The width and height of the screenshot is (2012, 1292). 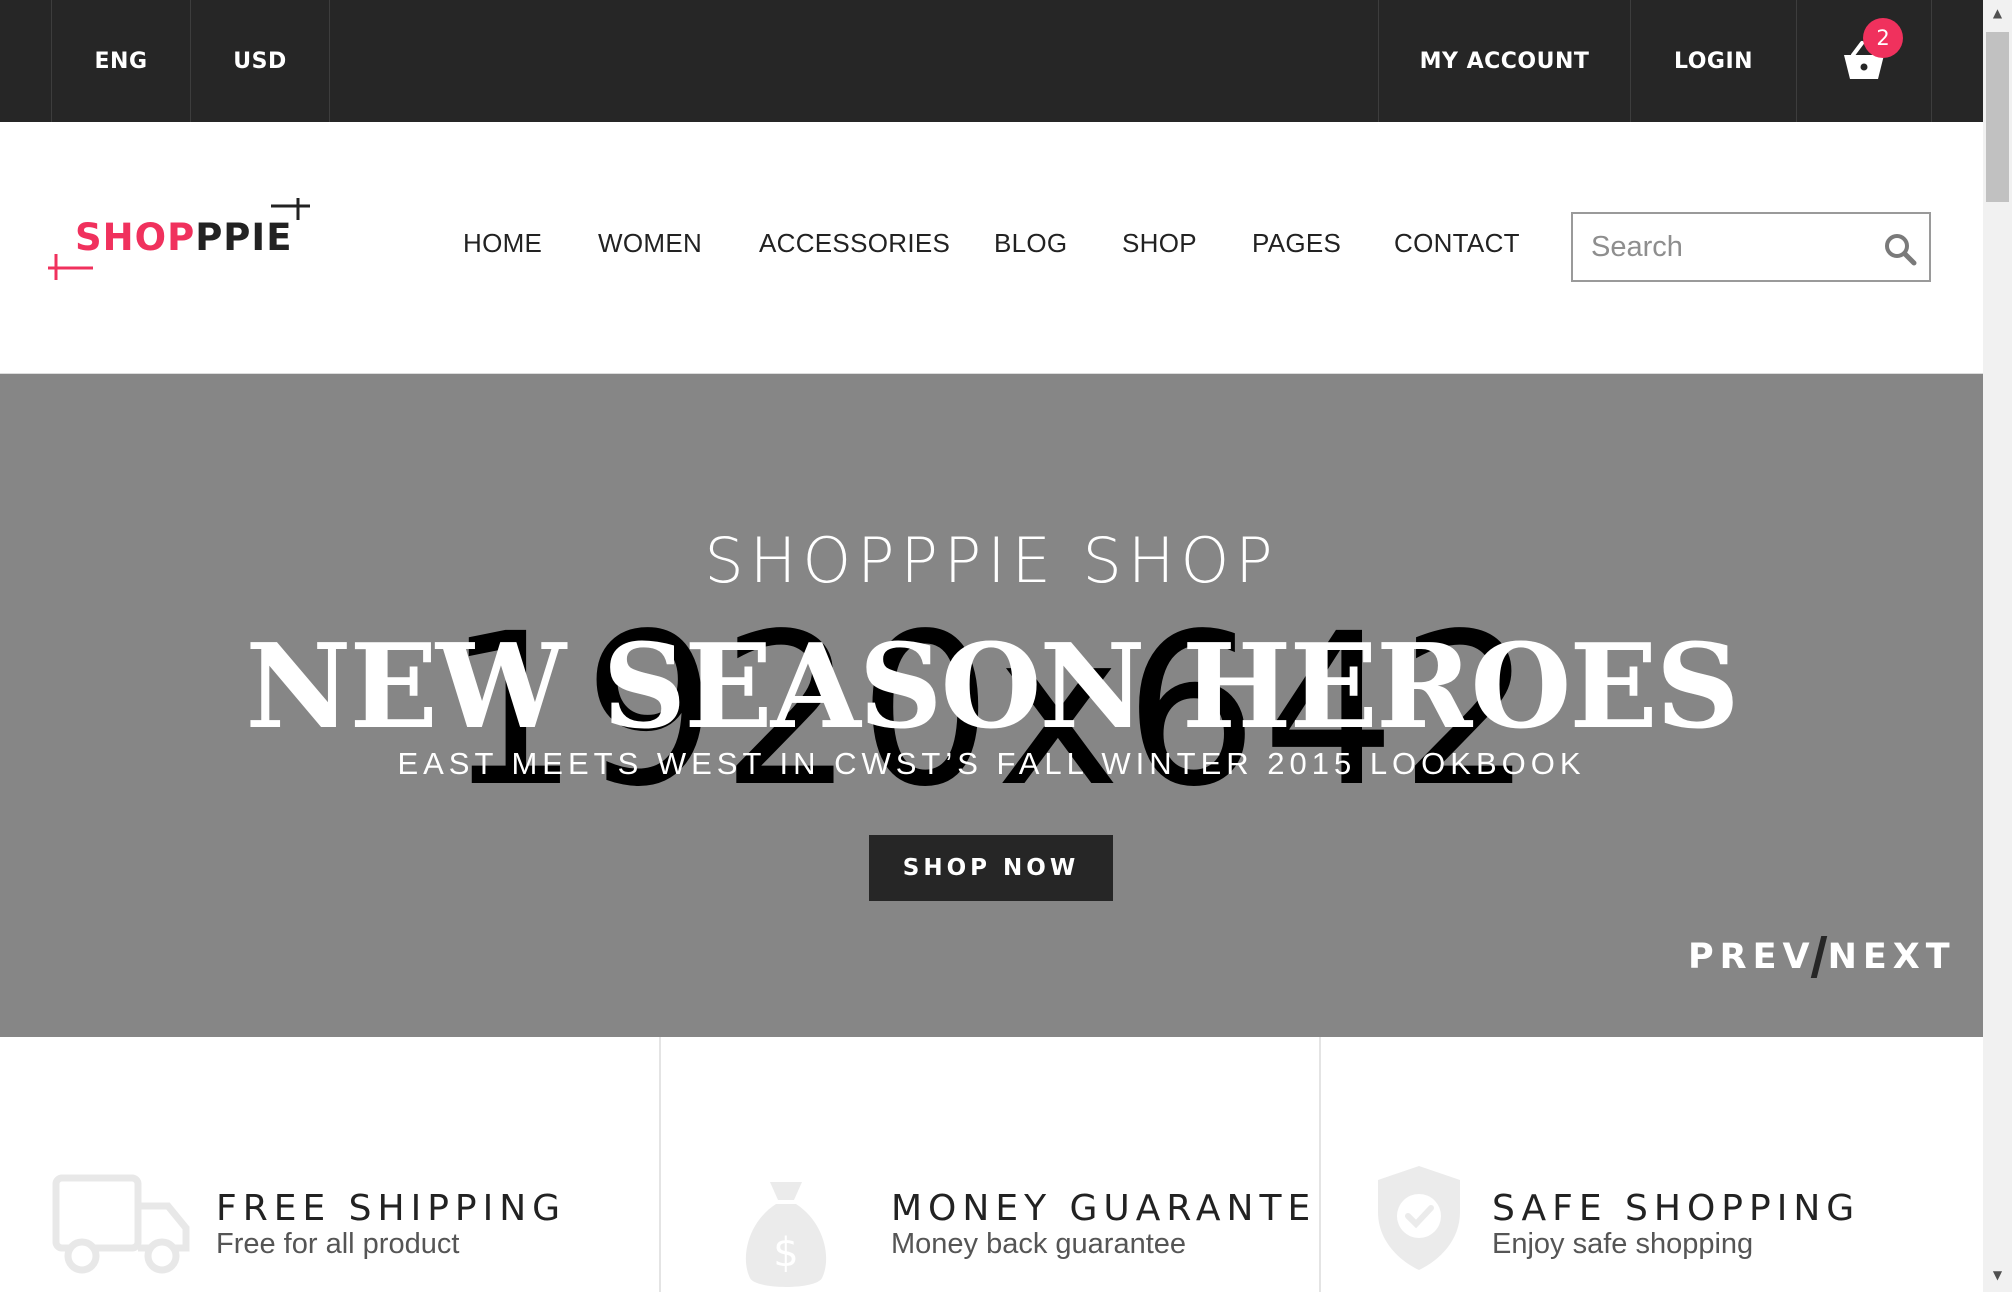 What do you see at coordinates (992, 687) in the screenshot?
I see `hero-title: NEW SEASON HEROES` at bounding box center [992, 687].